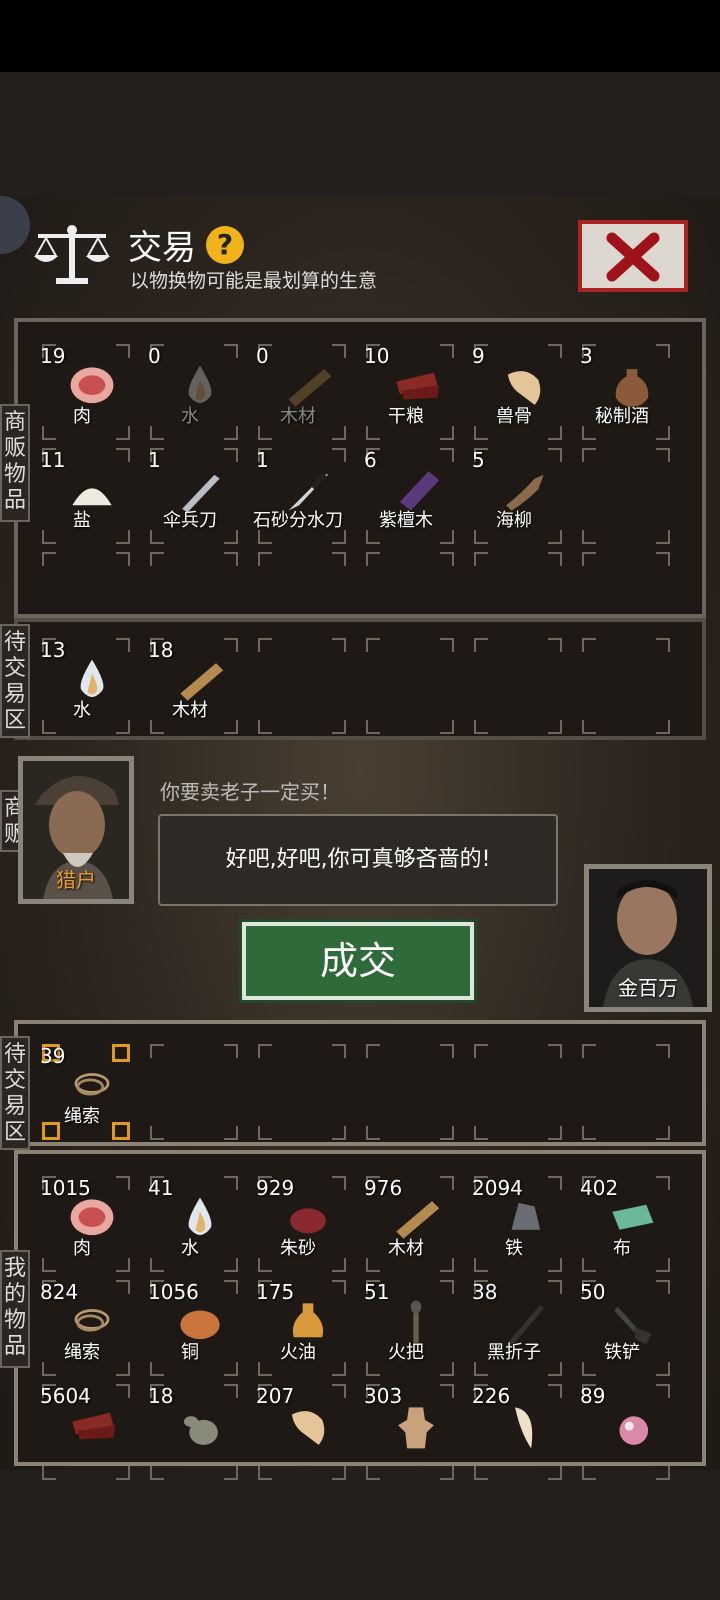 The image size is (720, 1600). Describe the element at coordinates (161, 1188) in the screenshot. I see `item-count: 41` at that location.